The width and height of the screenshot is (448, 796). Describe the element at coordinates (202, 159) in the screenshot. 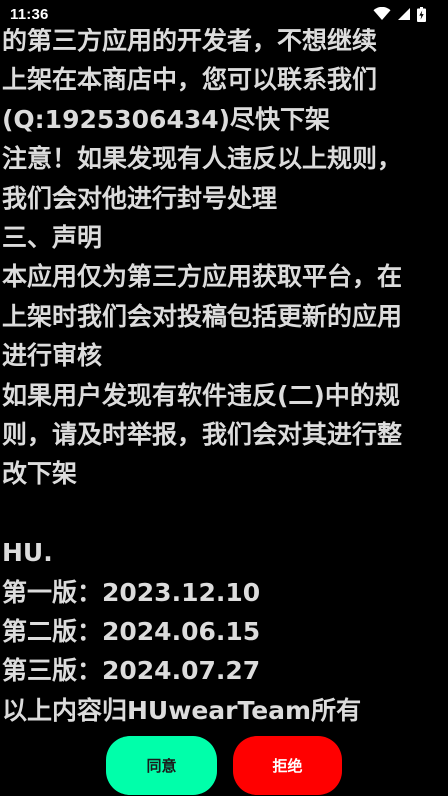

I see `agreement-line: 注意！如果发现有人违反以上规则，` at that location.